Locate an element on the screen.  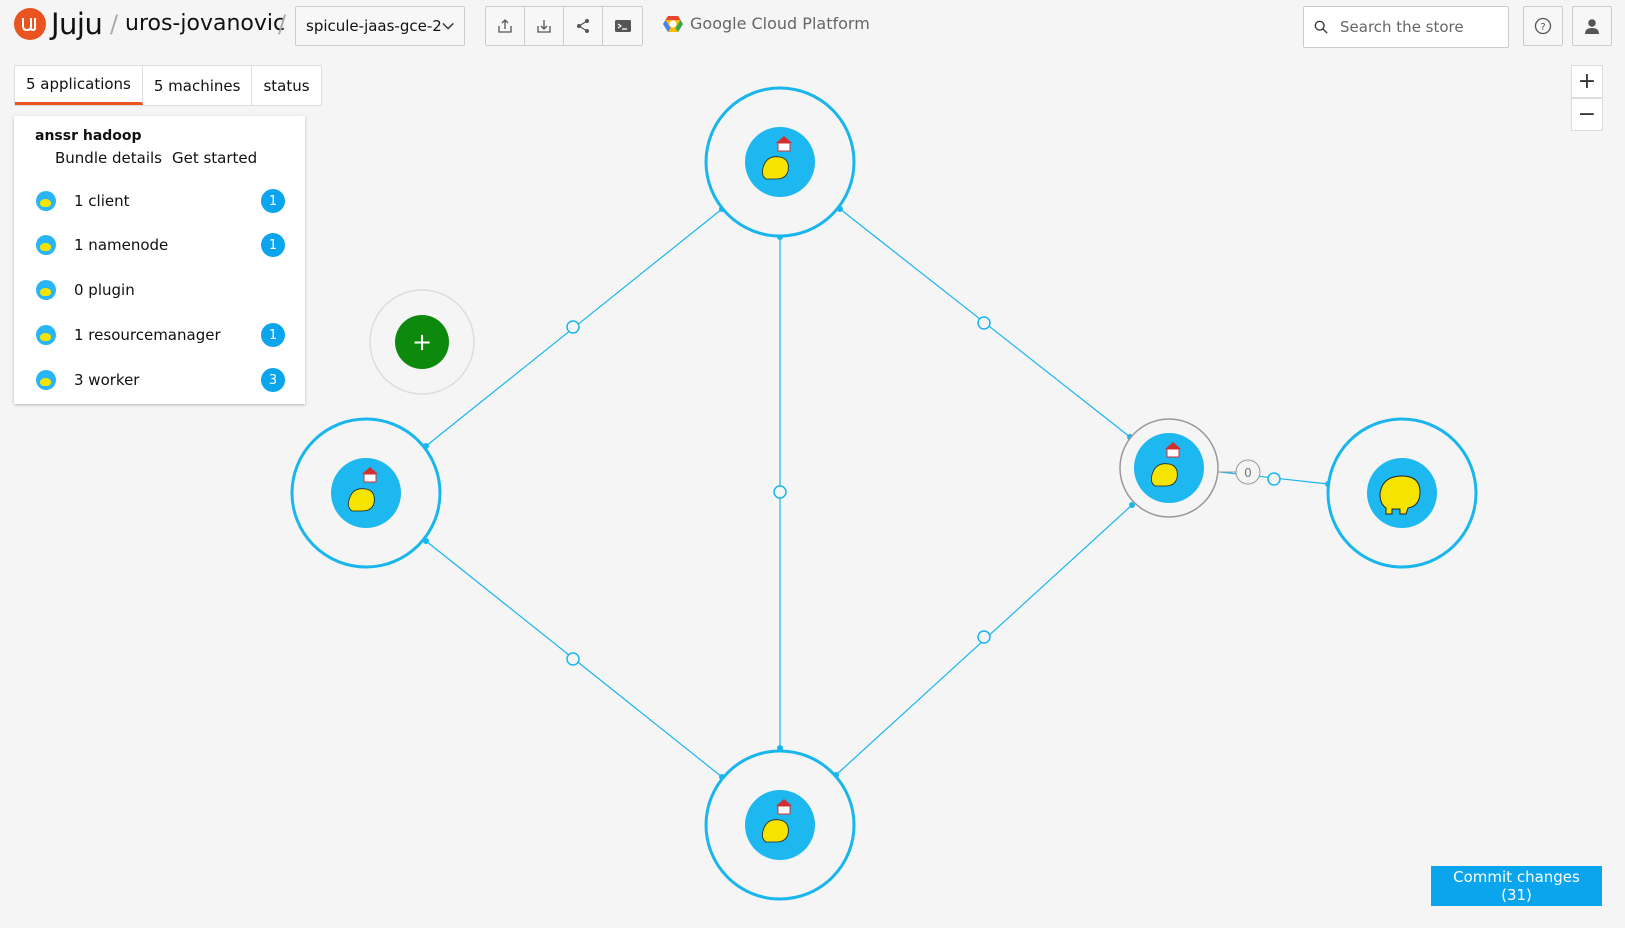
list-item-resourcemanager: 1 resourcemanager 1 is located at coordinates (159, 335).